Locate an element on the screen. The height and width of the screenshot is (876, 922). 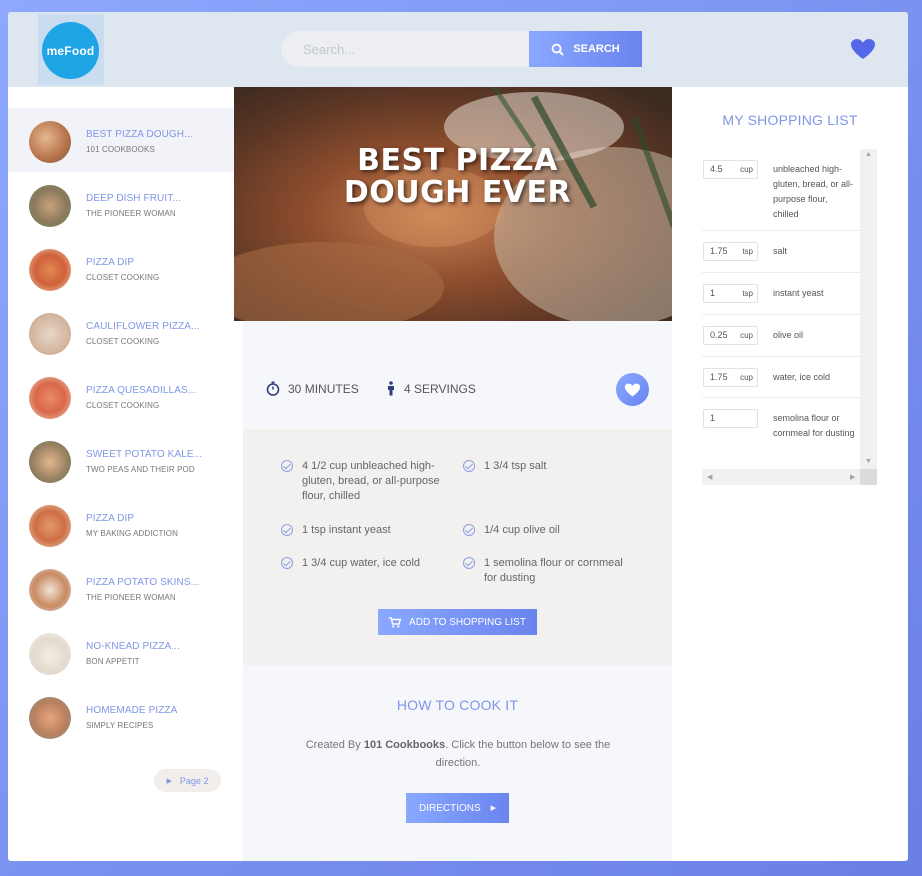
shopping-item: 1.75 tsp salt is located at coordinates (781, 252).